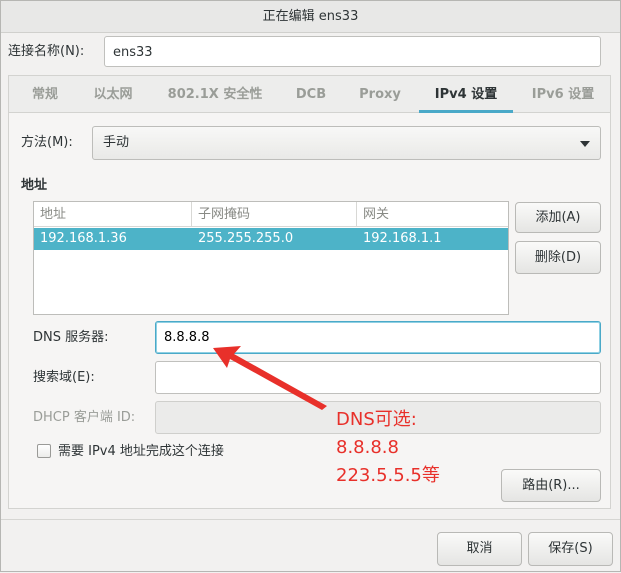  I want to click on save-button: 保存(S), so click(570, 549).